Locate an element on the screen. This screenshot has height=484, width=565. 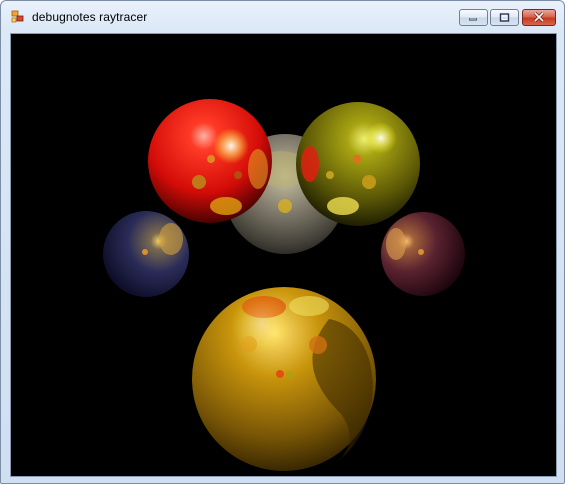
sphere-olive is located at coordinates (358, 164).